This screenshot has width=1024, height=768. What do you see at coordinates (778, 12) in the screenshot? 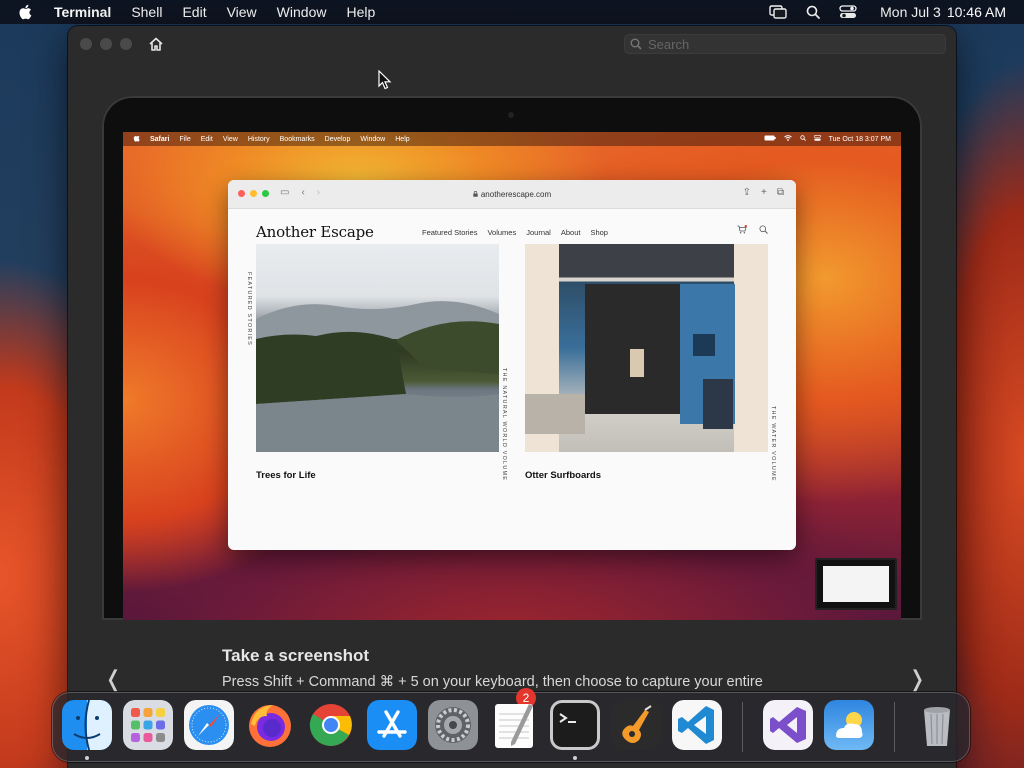
I see `screen-mirroring-icon` at bounding box center [778, 12].